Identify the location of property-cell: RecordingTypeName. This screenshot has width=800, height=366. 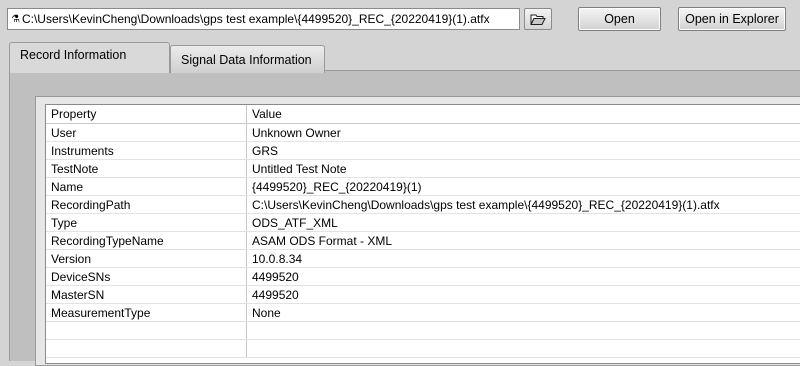
(146, 241).